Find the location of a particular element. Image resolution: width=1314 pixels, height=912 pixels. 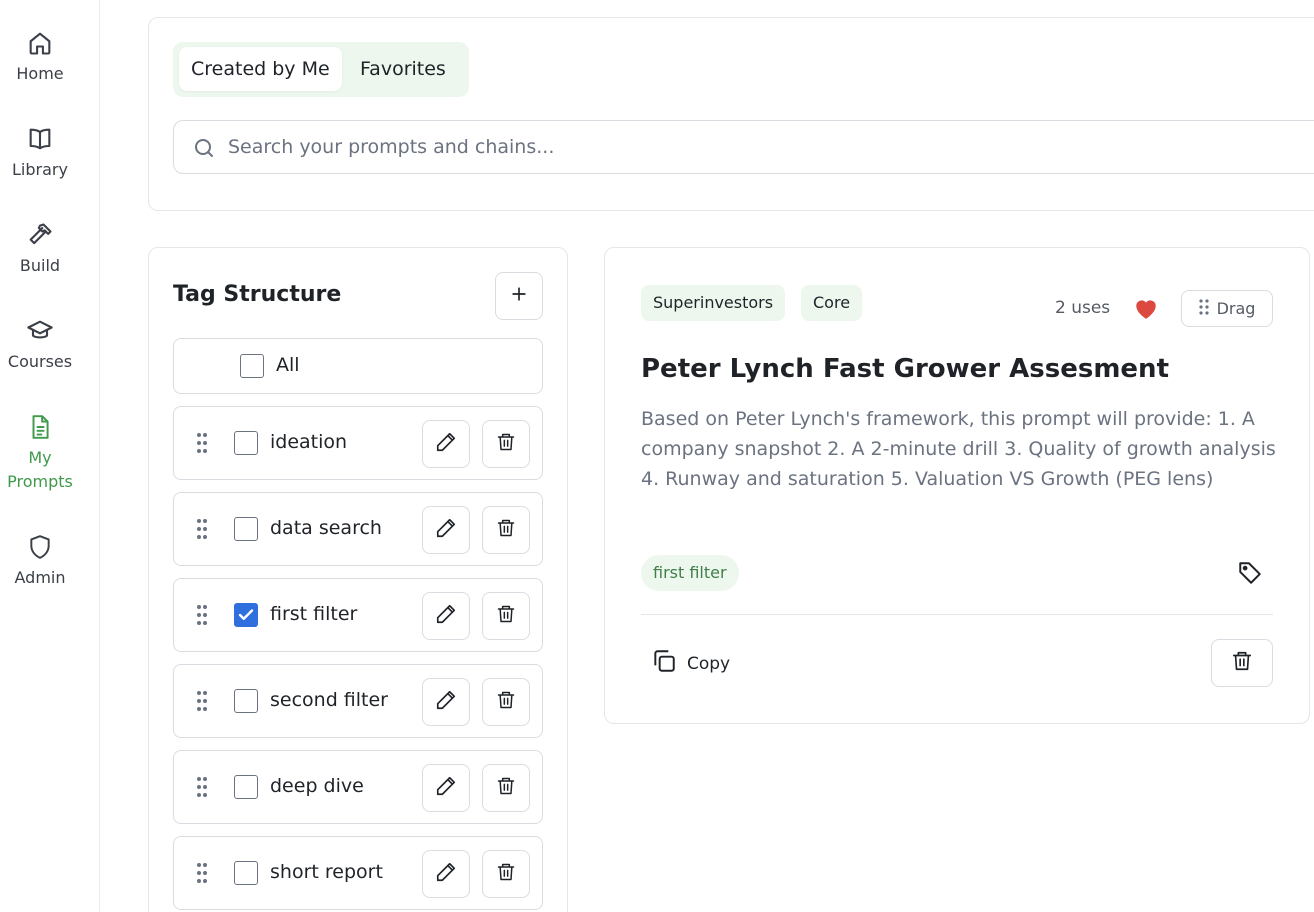

category-chip: Core is located at coordinates (832, 303).